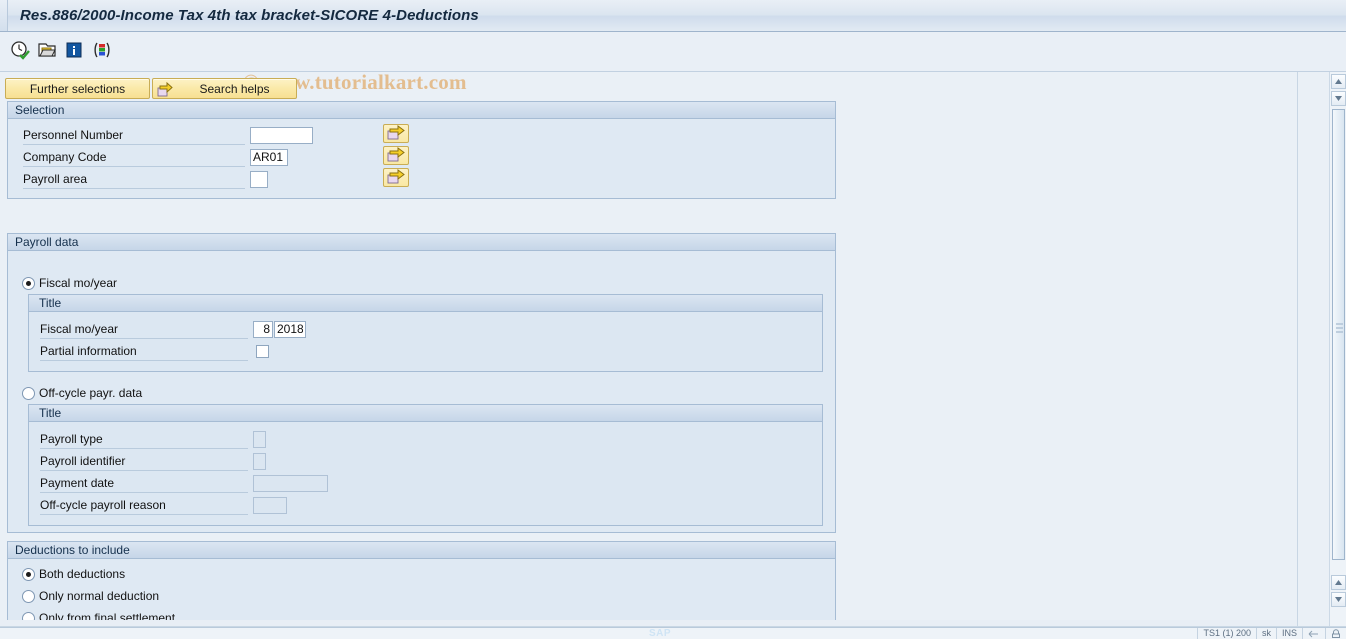  What do you see at coordinates (270, 505) in the screenshot?
I see `off-cycle-payroll-reason-input` at bounding box center [270, 505].